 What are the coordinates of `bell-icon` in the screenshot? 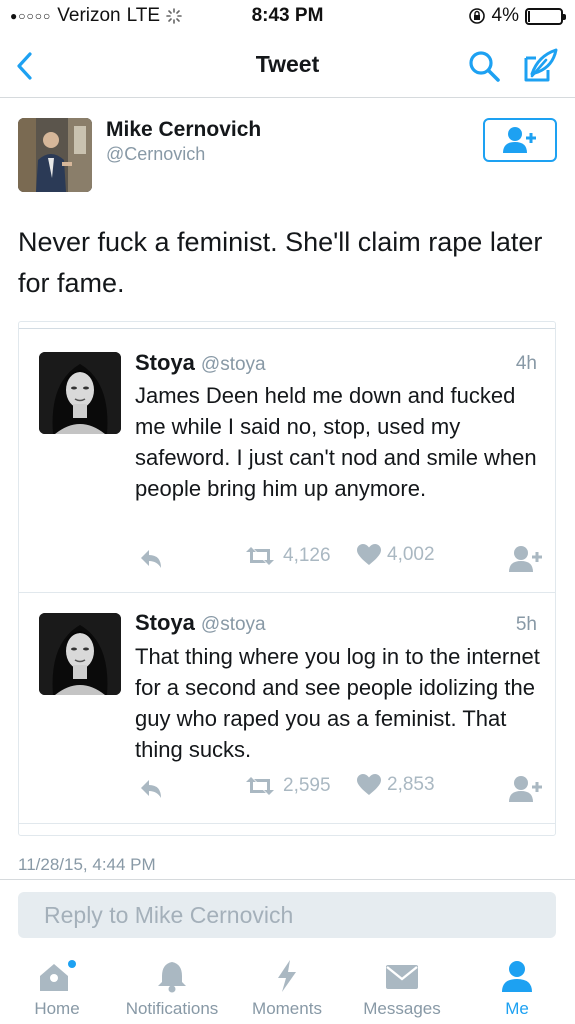 It's located at (172, 977).